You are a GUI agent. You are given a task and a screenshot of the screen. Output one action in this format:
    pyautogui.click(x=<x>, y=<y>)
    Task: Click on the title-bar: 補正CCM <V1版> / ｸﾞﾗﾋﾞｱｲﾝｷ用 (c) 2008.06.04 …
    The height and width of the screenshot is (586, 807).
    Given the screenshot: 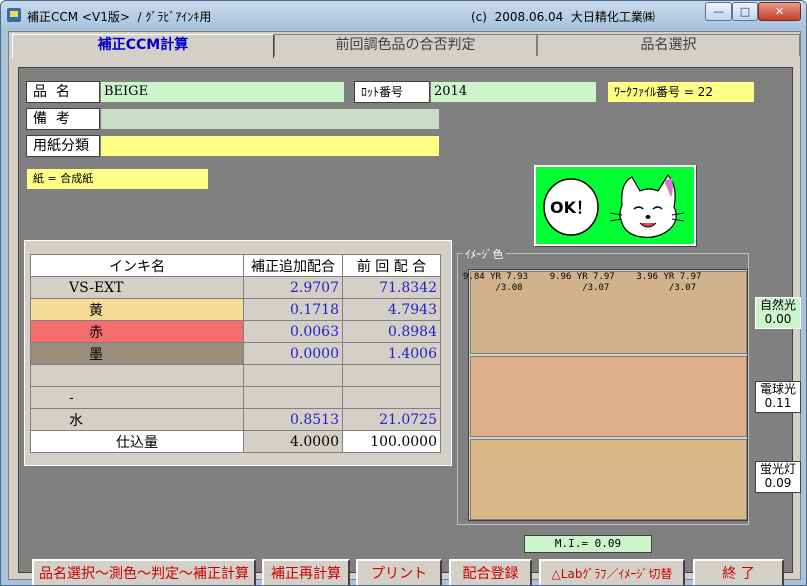 What is the action you would take?
    pyautogui.click(x=403, y=16)
    